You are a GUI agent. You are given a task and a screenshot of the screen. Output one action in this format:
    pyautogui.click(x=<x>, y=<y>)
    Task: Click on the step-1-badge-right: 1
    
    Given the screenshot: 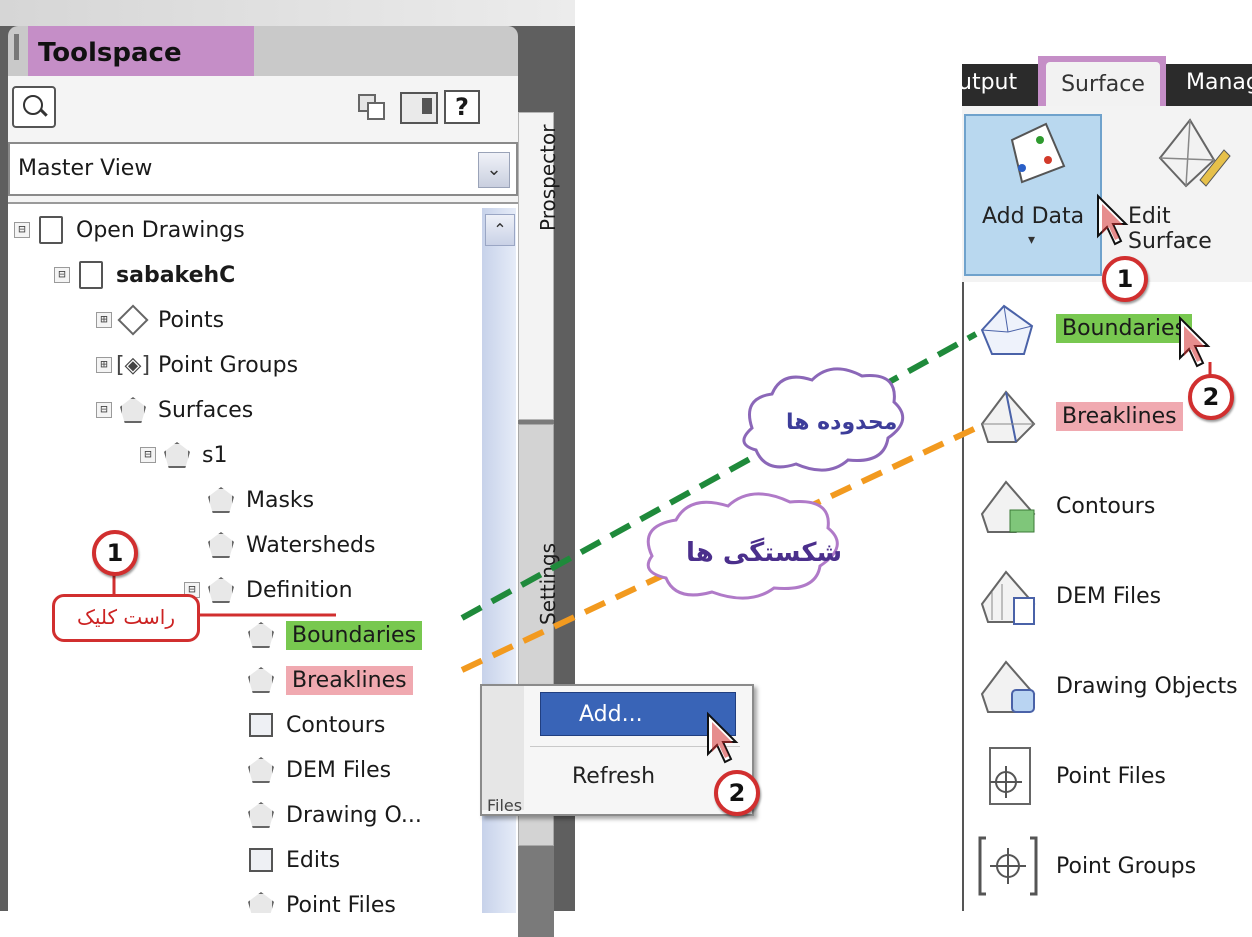 What is the action you would take?
    pyautogui.click(x=1125, y=279)
    